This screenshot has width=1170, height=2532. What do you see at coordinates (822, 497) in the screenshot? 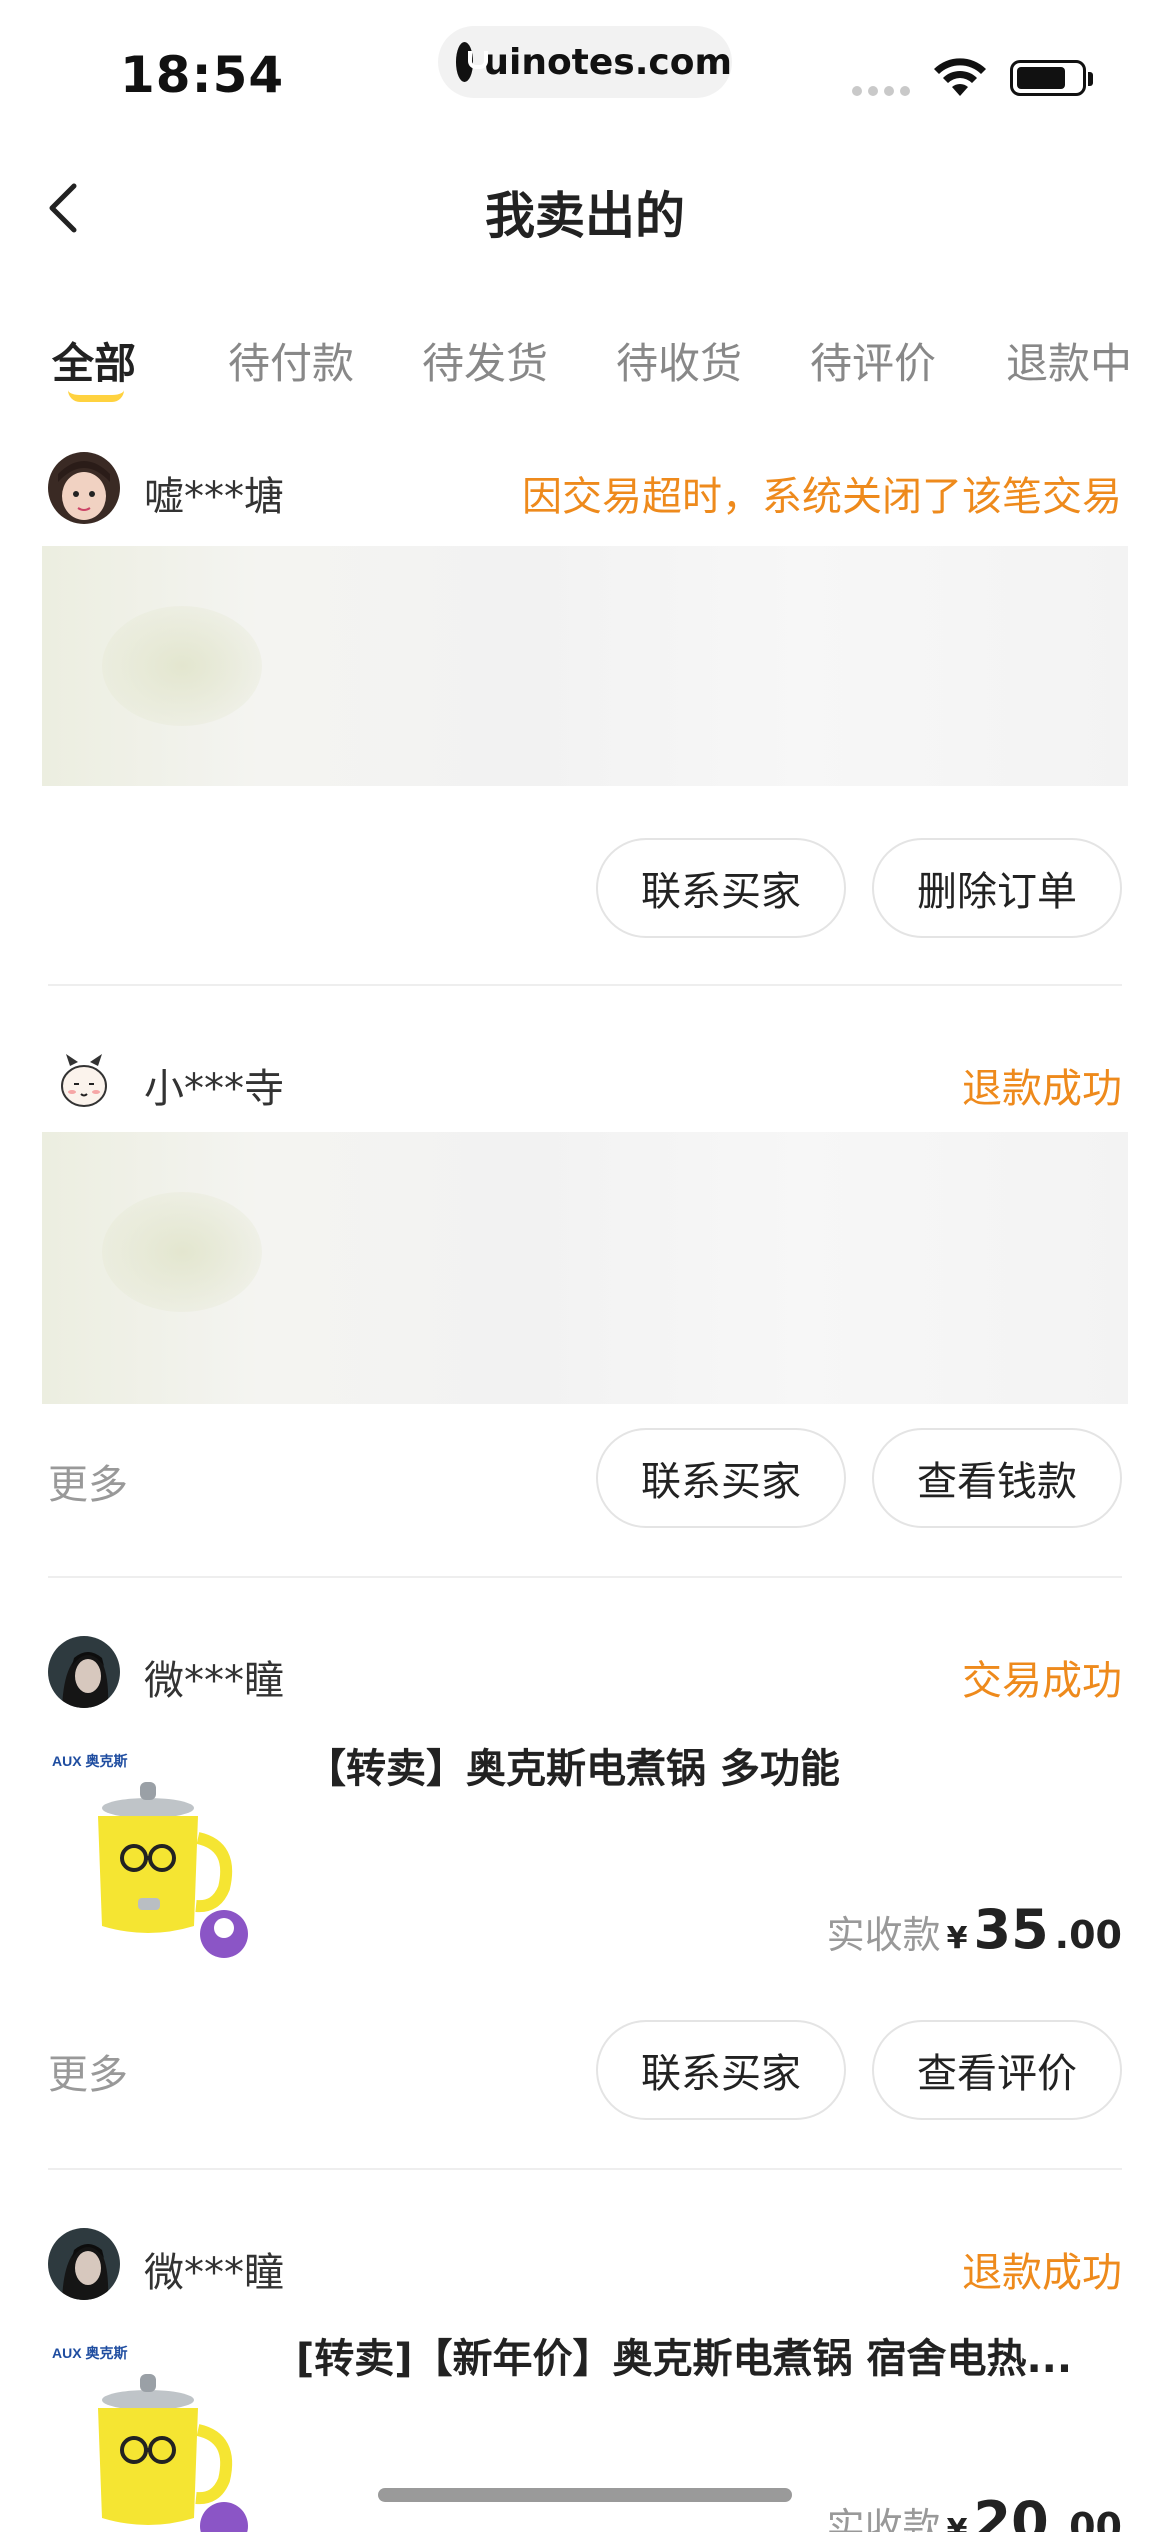
I see `order-status: 因交易超时，系统关闭了该笔交易` at bounding box center [822, 497].